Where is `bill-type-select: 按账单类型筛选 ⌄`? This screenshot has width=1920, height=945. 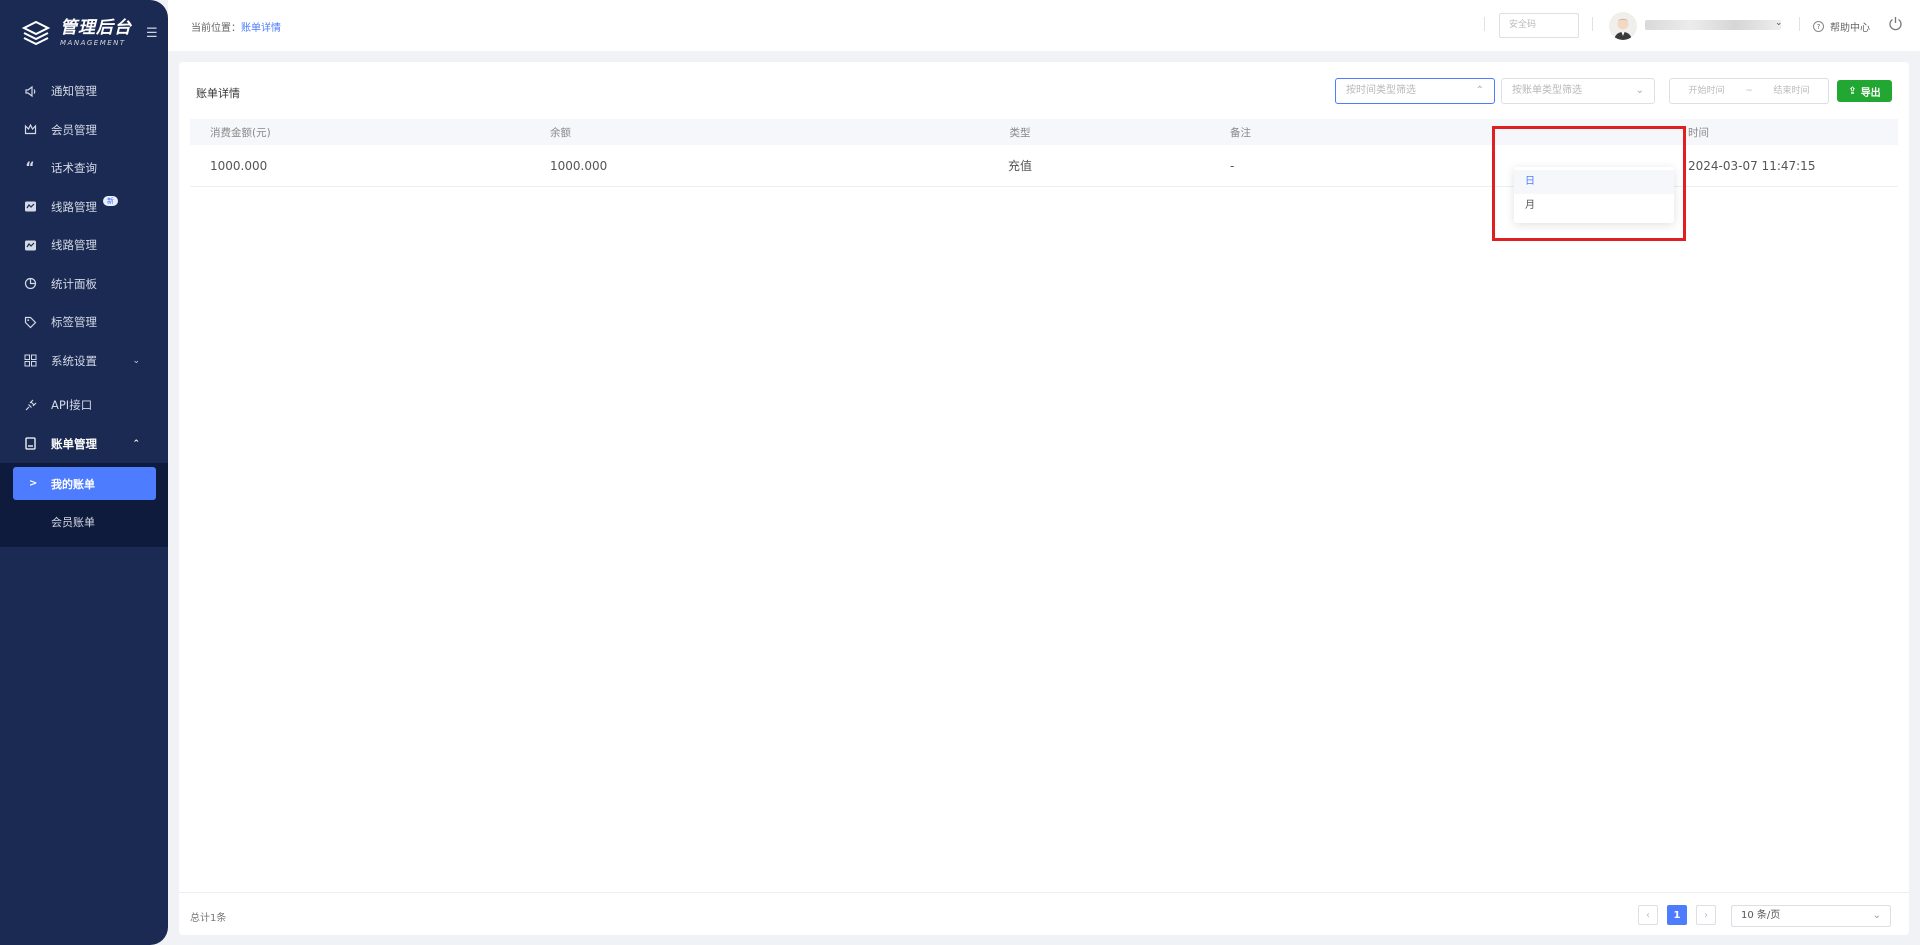 bill-type-select: 按账单类型筛选 ⌄ is located at coordinates (1578, 91).